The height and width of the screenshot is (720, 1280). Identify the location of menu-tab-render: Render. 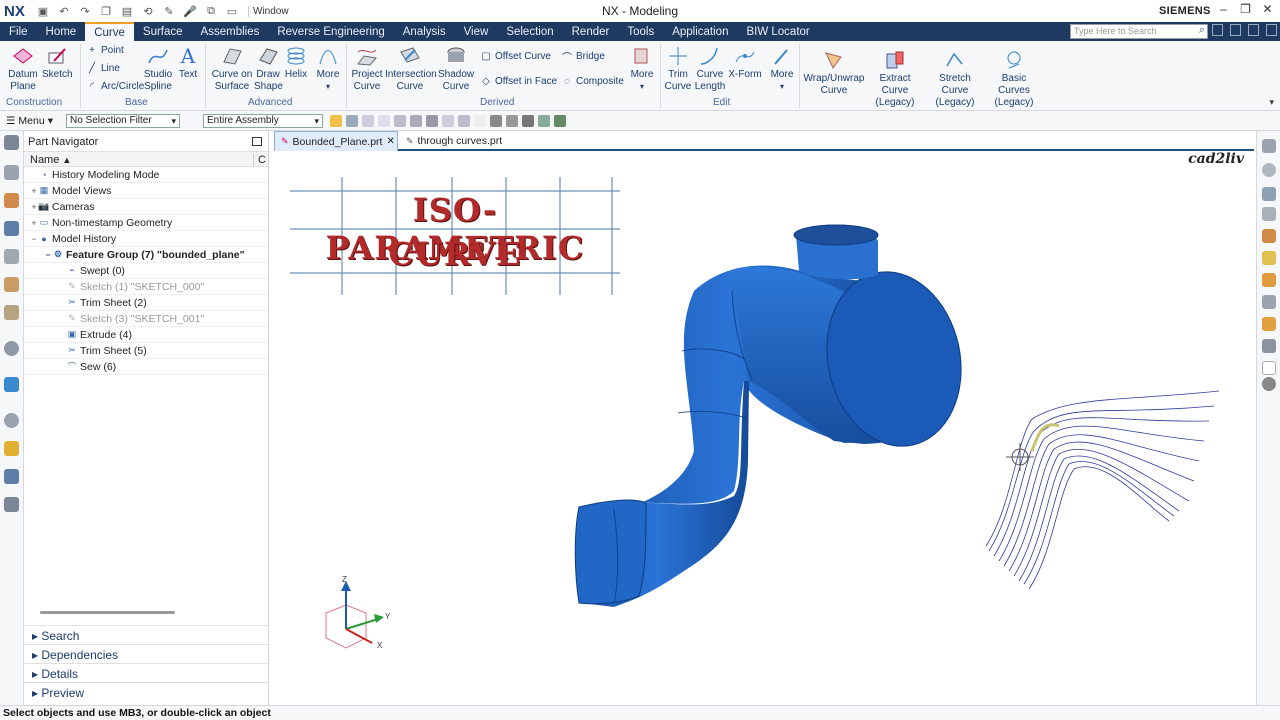
(591, 31).